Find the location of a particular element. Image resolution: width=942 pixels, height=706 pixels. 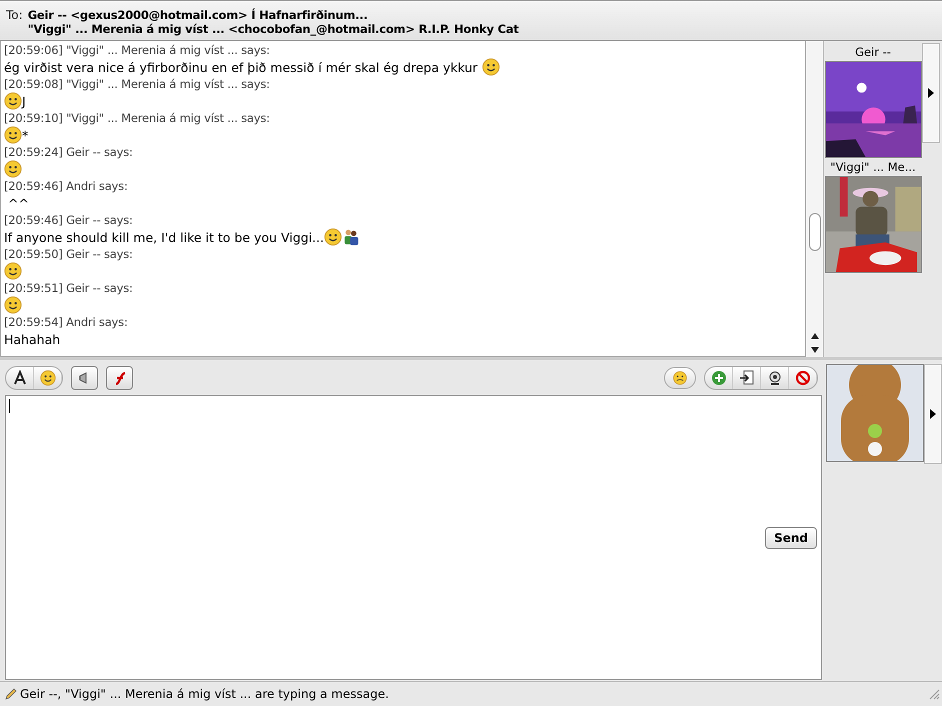

send-button: Send is located at coordinates (791, 538).